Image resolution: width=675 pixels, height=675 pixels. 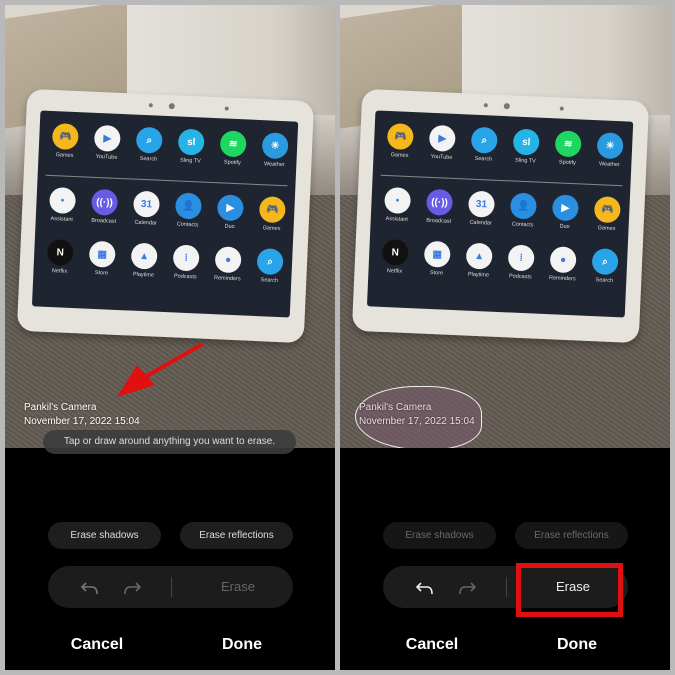 I want to click on app-label: YouTube, so click(x=106, y=157).